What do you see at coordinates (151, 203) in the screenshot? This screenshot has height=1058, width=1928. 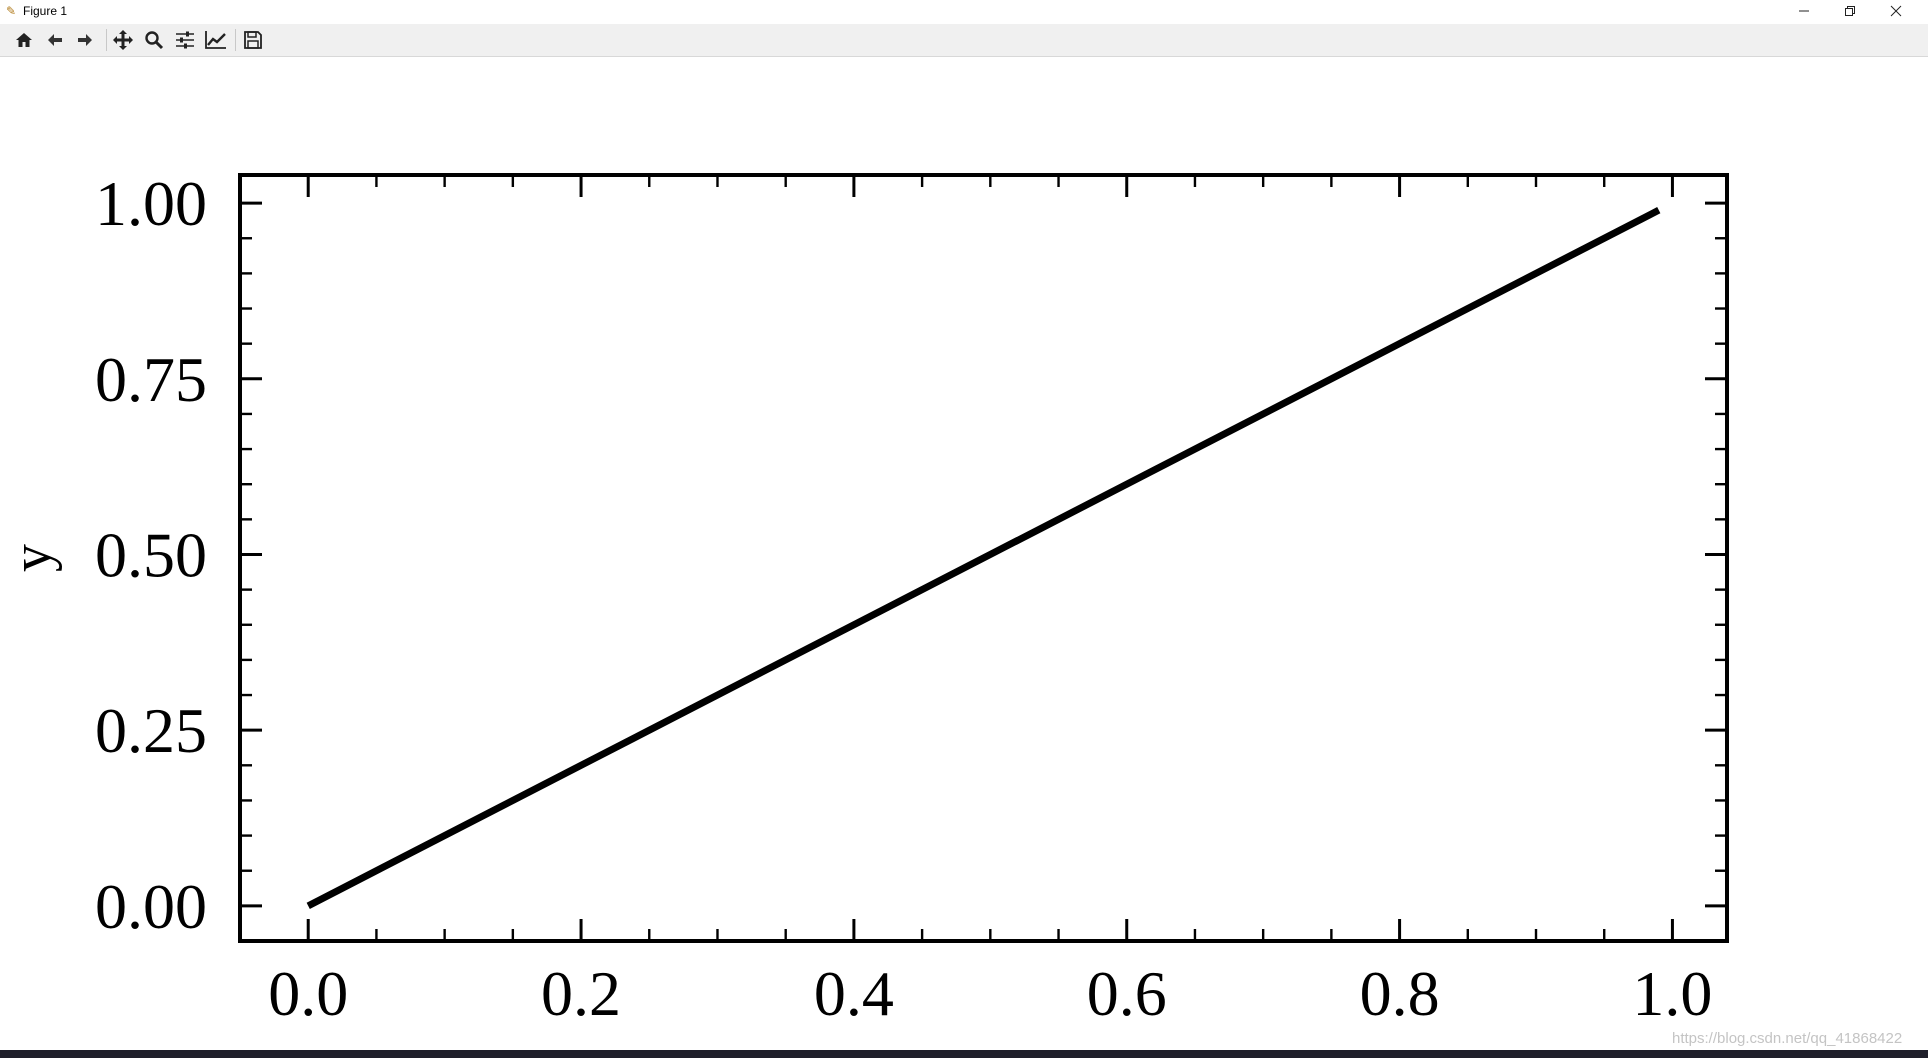 I see `y-tick-label: 1.00` at bounding box center [151, 203].